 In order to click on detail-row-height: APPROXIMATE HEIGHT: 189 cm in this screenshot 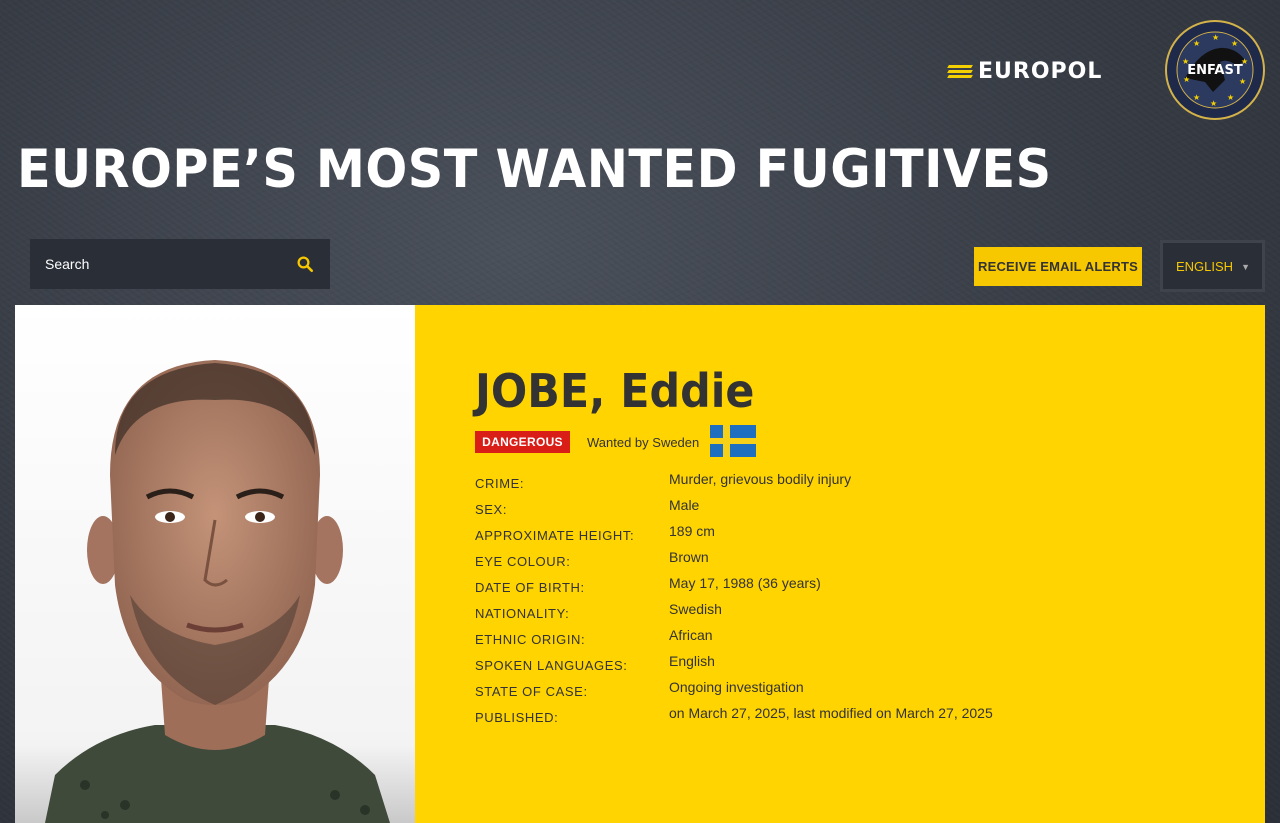, I will do `click(825, 536)`.